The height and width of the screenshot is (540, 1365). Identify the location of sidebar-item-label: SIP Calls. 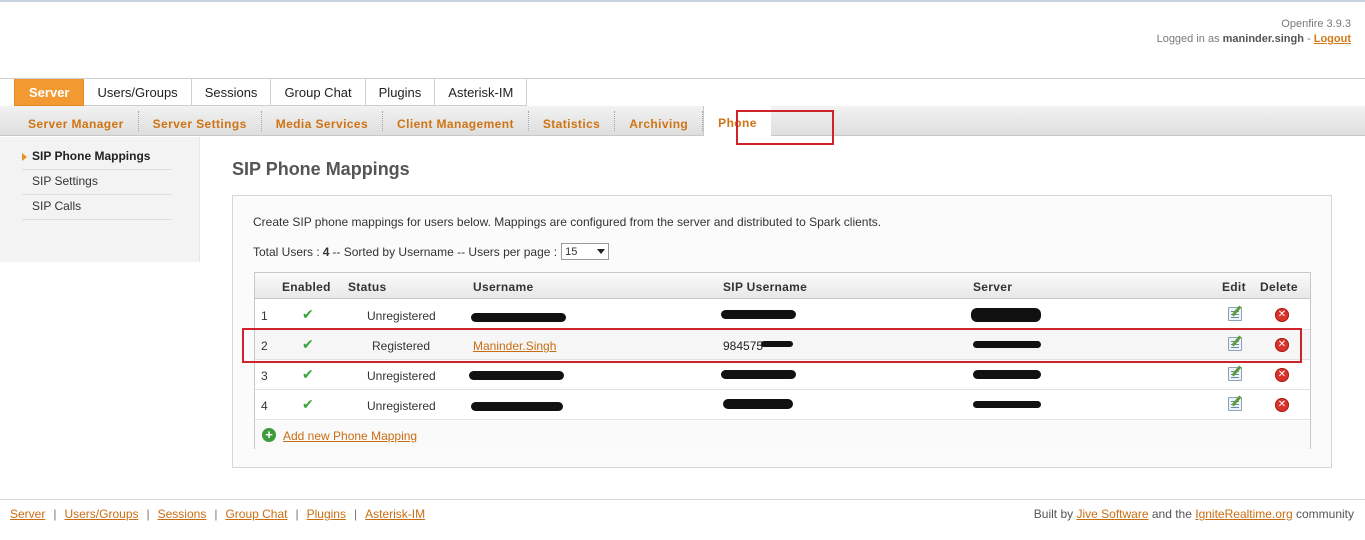
(57, 206).